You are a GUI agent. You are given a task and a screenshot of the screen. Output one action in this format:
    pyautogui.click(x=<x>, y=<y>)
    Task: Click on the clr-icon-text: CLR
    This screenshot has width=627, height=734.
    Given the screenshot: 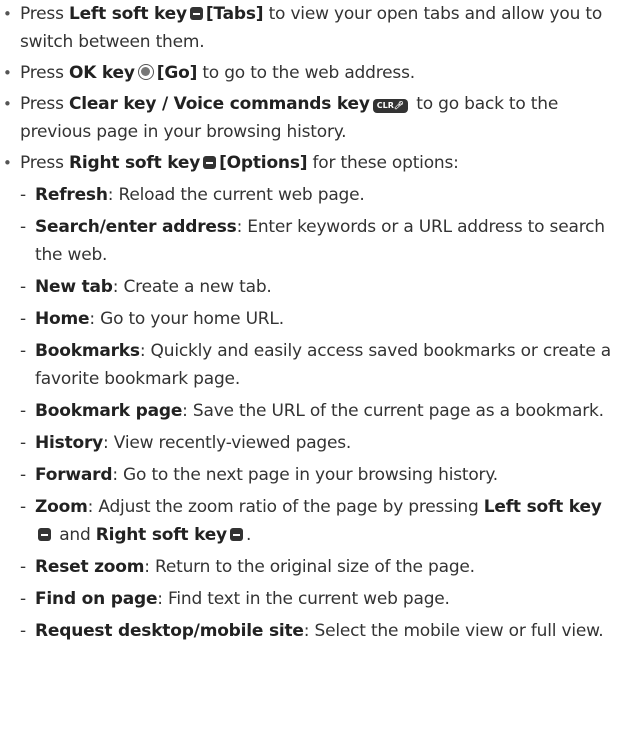 What is the action you would take?
    pyautogui.click(x=385, y=105)
    